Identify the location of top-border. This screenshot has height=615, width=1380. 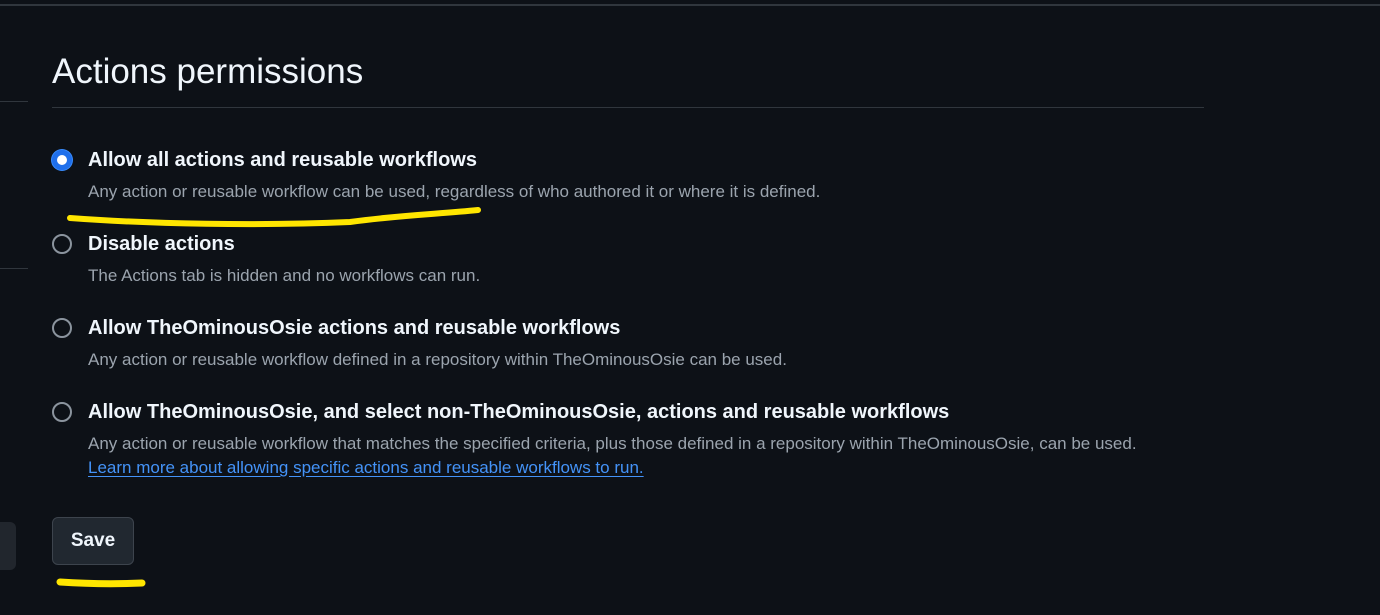
(690, 5).